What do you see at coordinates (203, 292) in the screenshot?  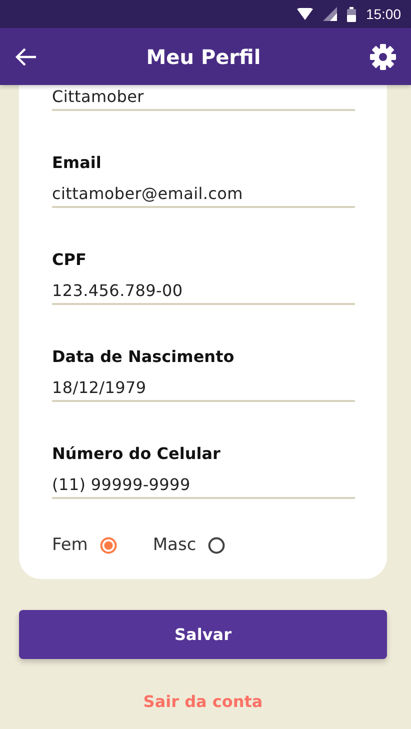 I see `input-field: 123.456.789-00` at bounding box center [203, 292].